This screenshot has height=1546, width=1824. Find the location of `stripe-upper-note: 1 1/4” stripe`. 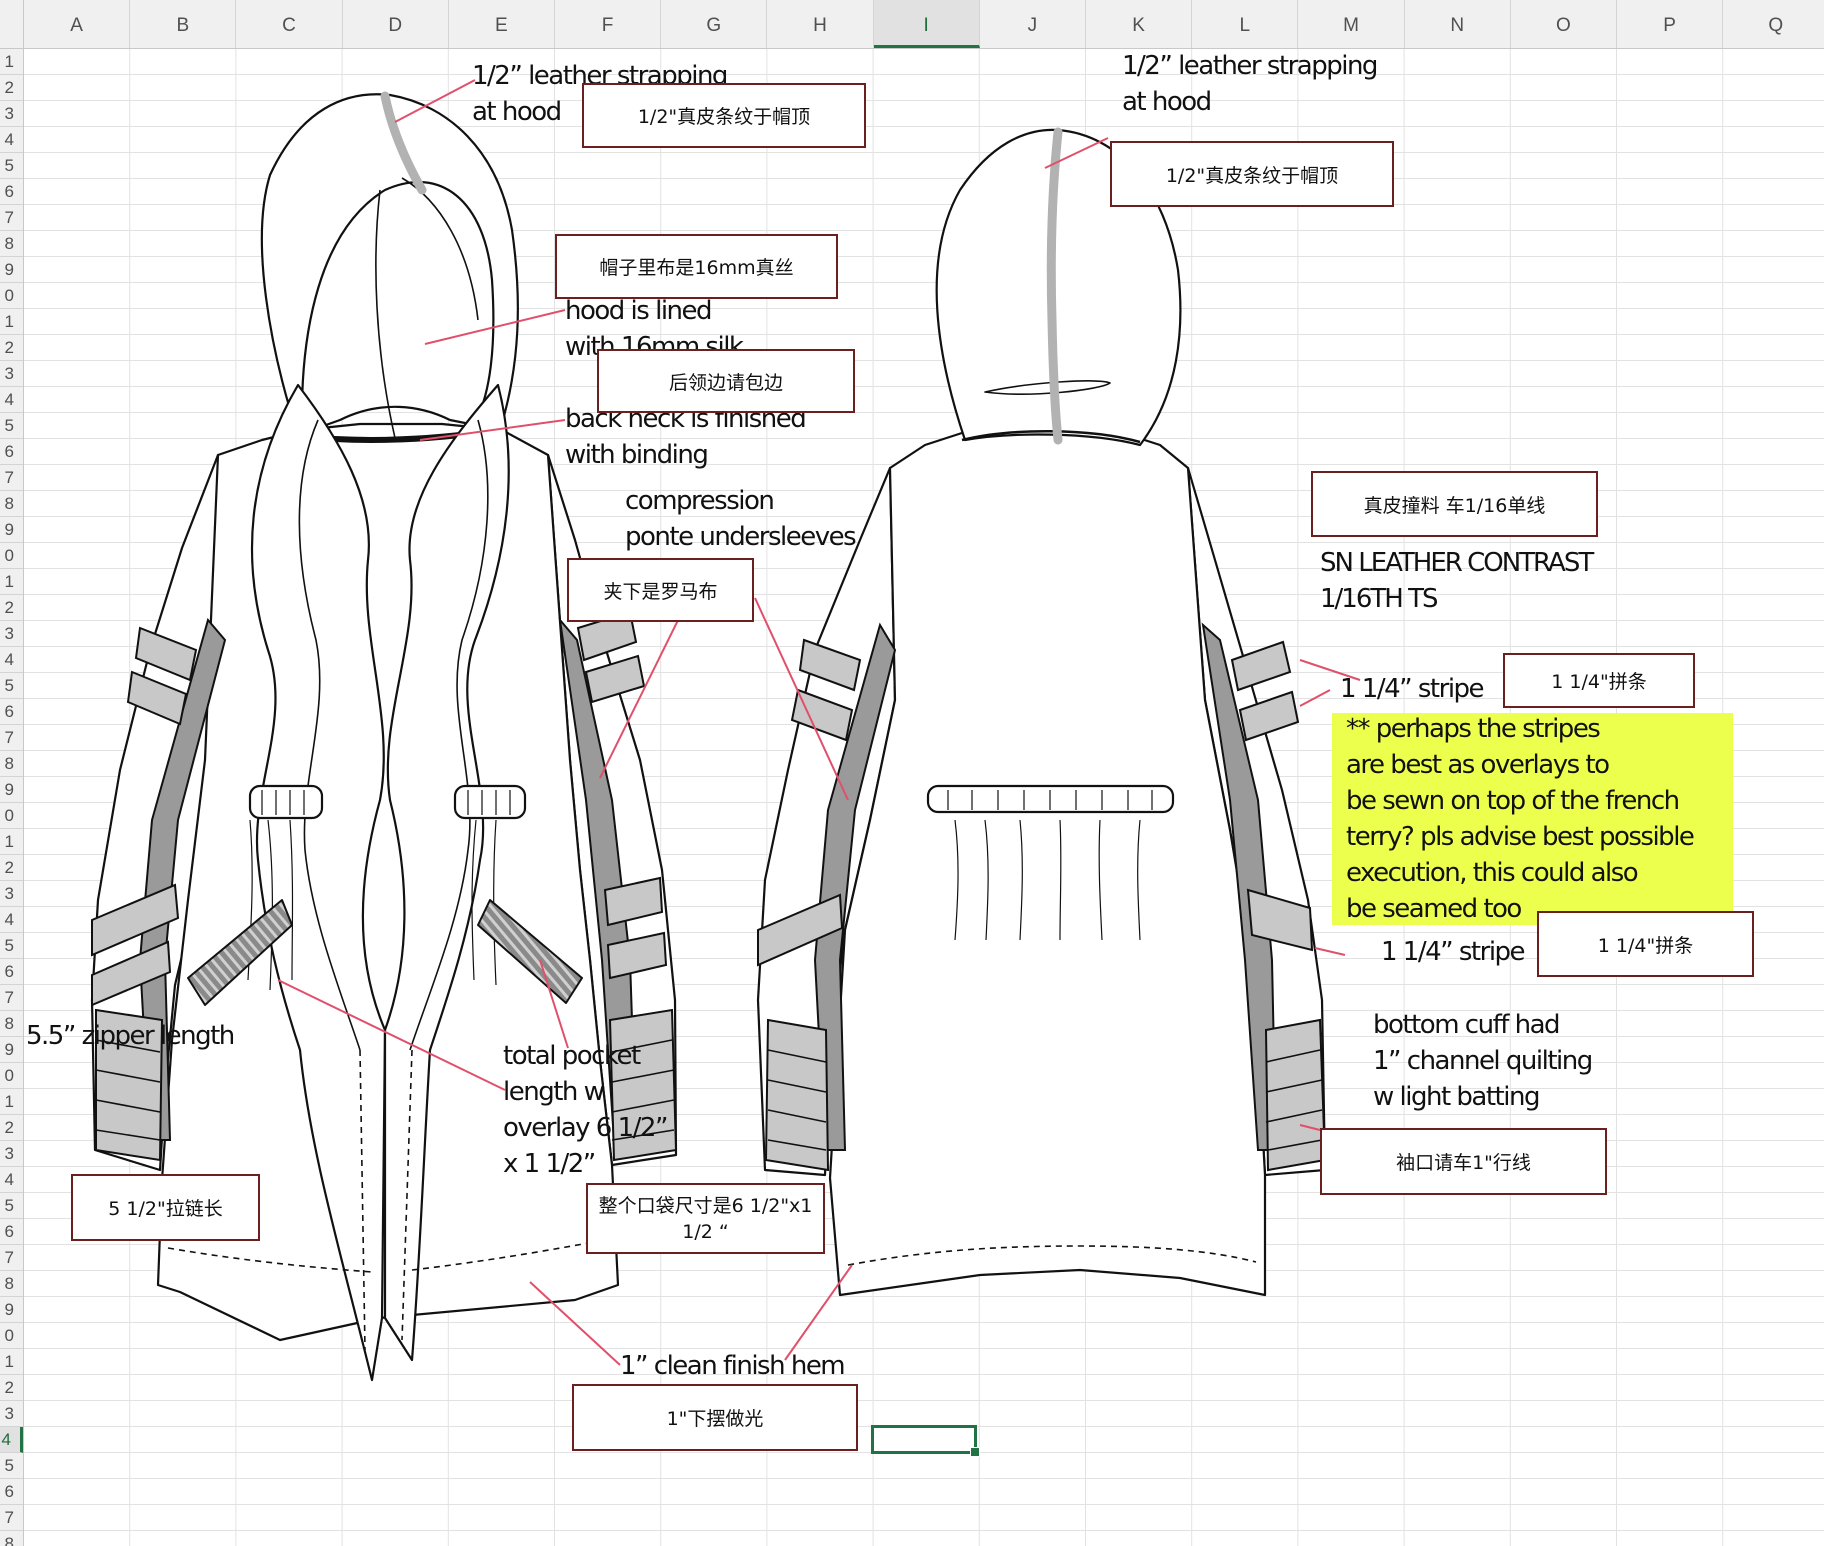

stripe-upper-note: 1 1/4” stripe is located at coordinates (1412, 689).